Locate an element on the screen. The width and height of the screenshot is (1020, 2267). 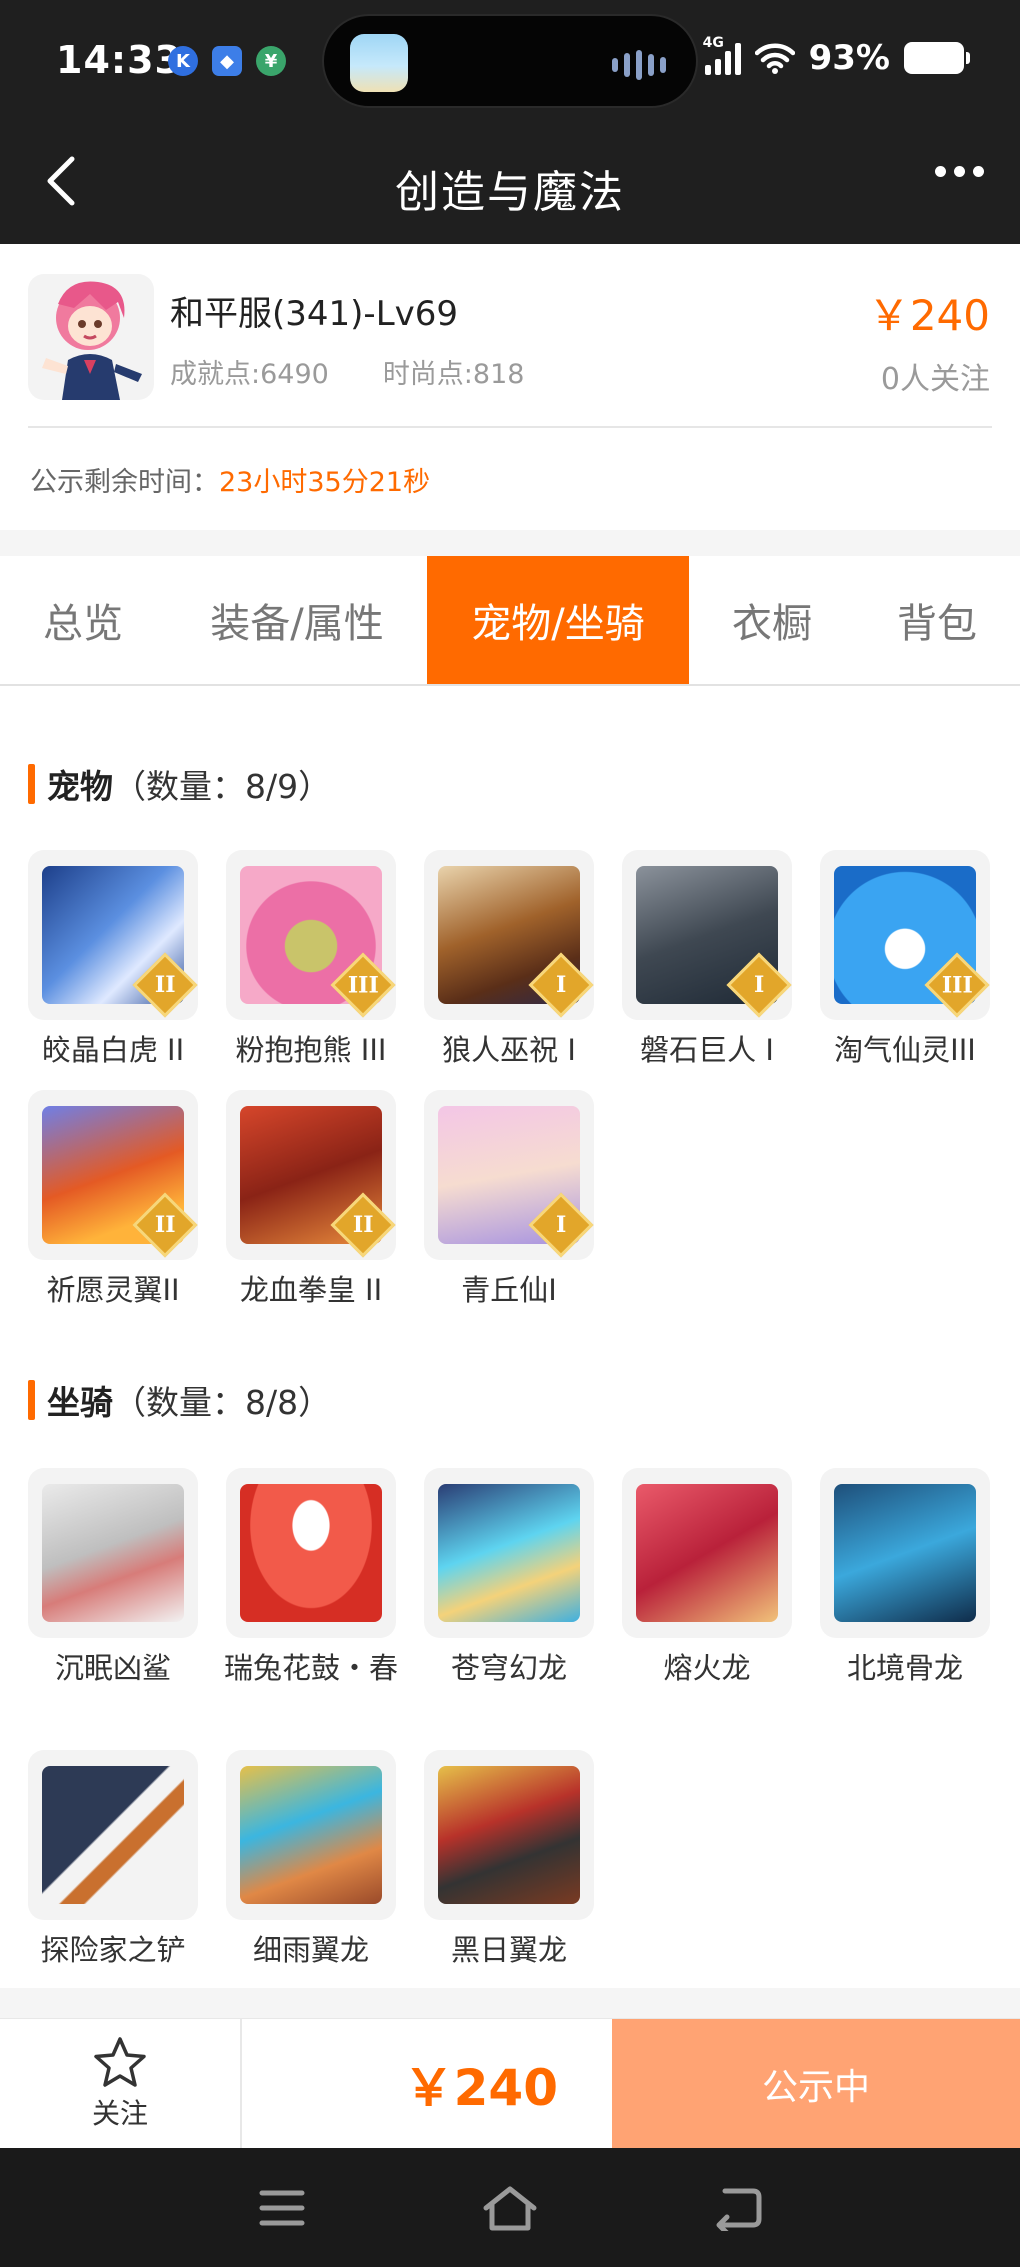
follower-count: 0人关注 is located at coordinates (935, 379).